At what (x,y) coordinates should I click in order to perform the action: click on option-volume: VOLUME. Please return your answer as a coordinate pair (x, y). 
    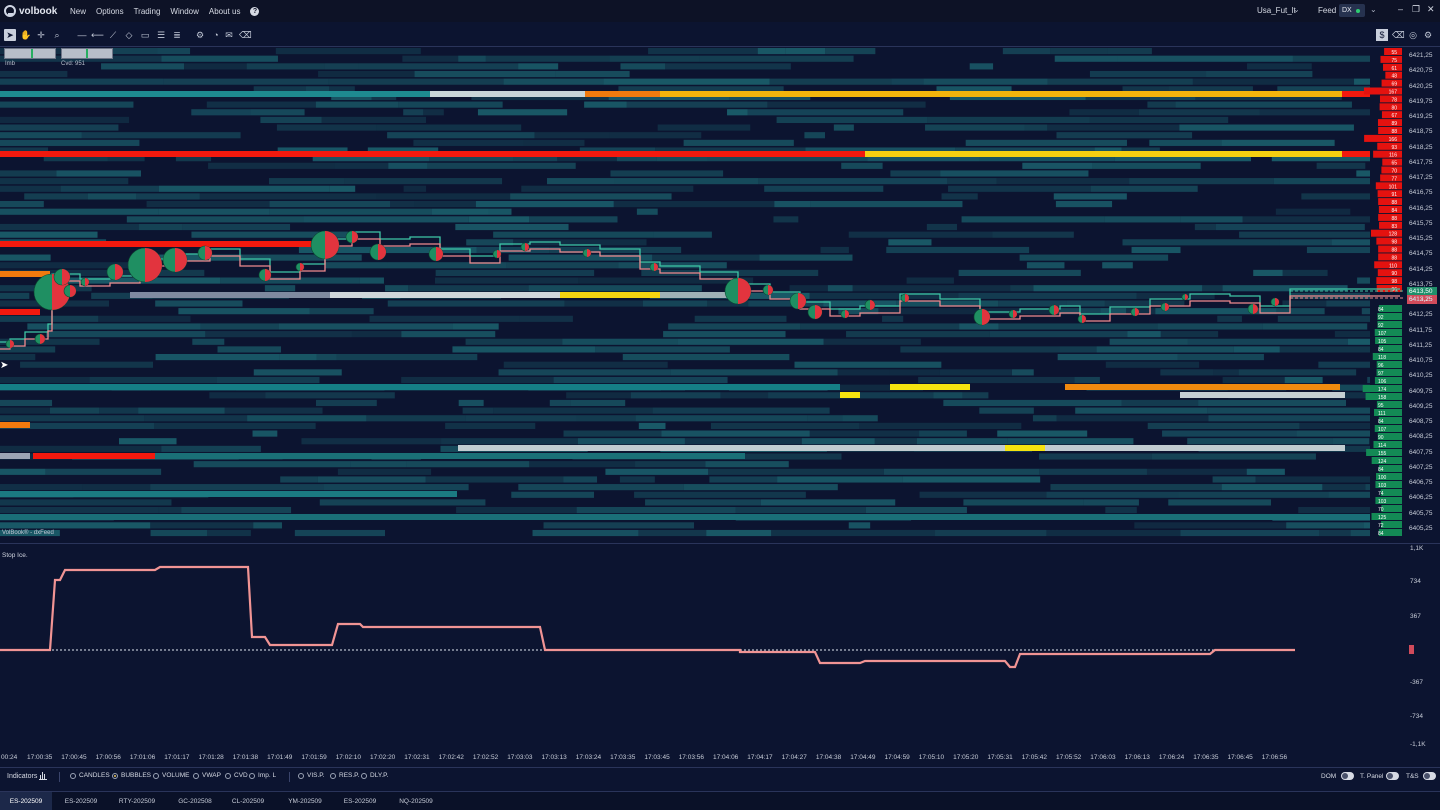
    Looking at the image, I should click on (171, 775).